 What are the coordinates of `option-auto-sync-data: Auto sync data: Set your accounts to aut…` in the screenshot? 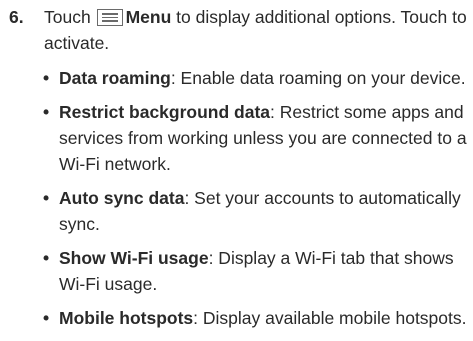 It's located at (255, 211).